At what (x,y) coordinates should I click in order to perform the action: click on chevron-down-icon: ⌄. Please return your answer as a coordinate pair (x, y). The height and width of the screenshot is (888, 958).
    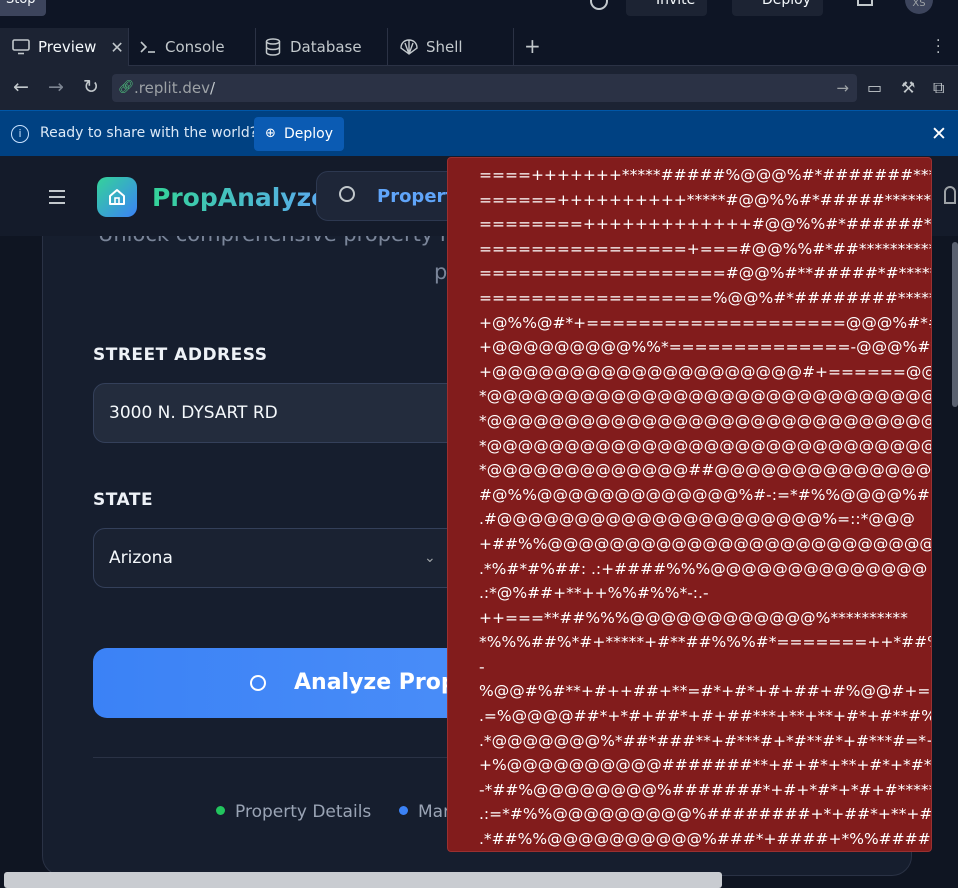
    Looking at the image, I should click on (430, 558).